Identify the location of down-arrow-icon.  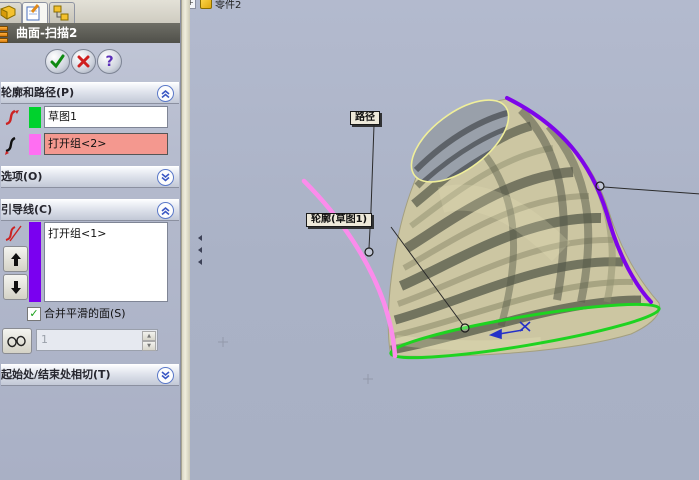
(15, 287).